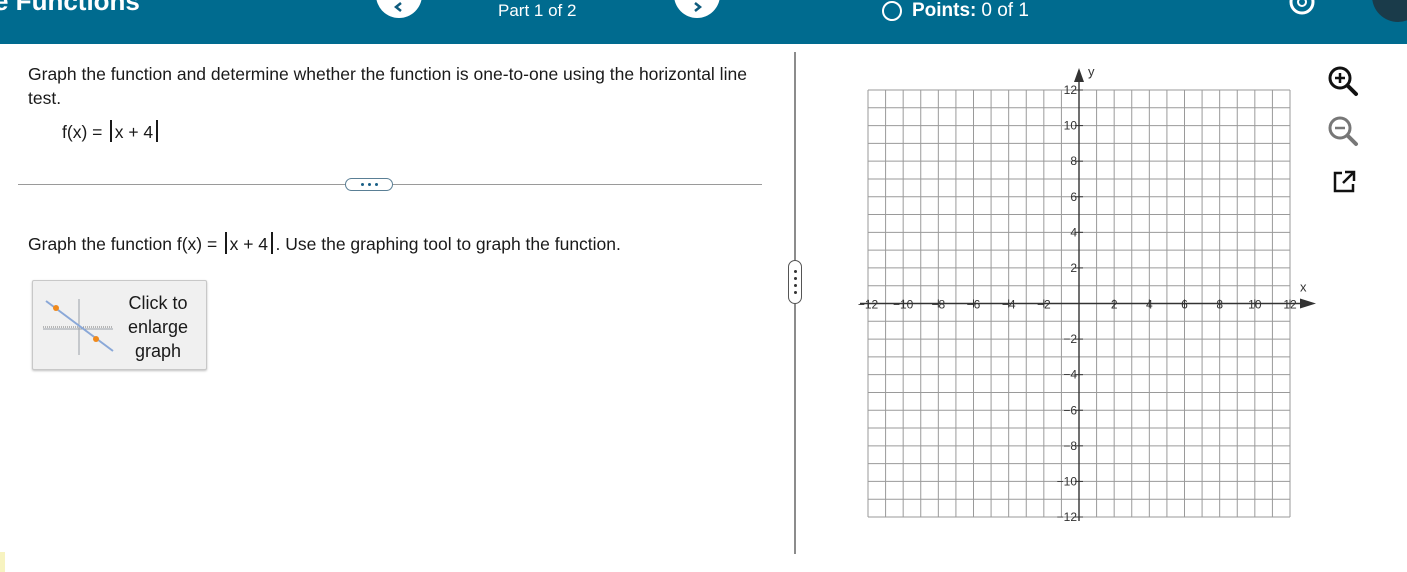 The width and height of the screenshot is (1407, 572). Describe the element at coordinates (1302, 10) in the screenshot. I see `gear-icon` at that location.